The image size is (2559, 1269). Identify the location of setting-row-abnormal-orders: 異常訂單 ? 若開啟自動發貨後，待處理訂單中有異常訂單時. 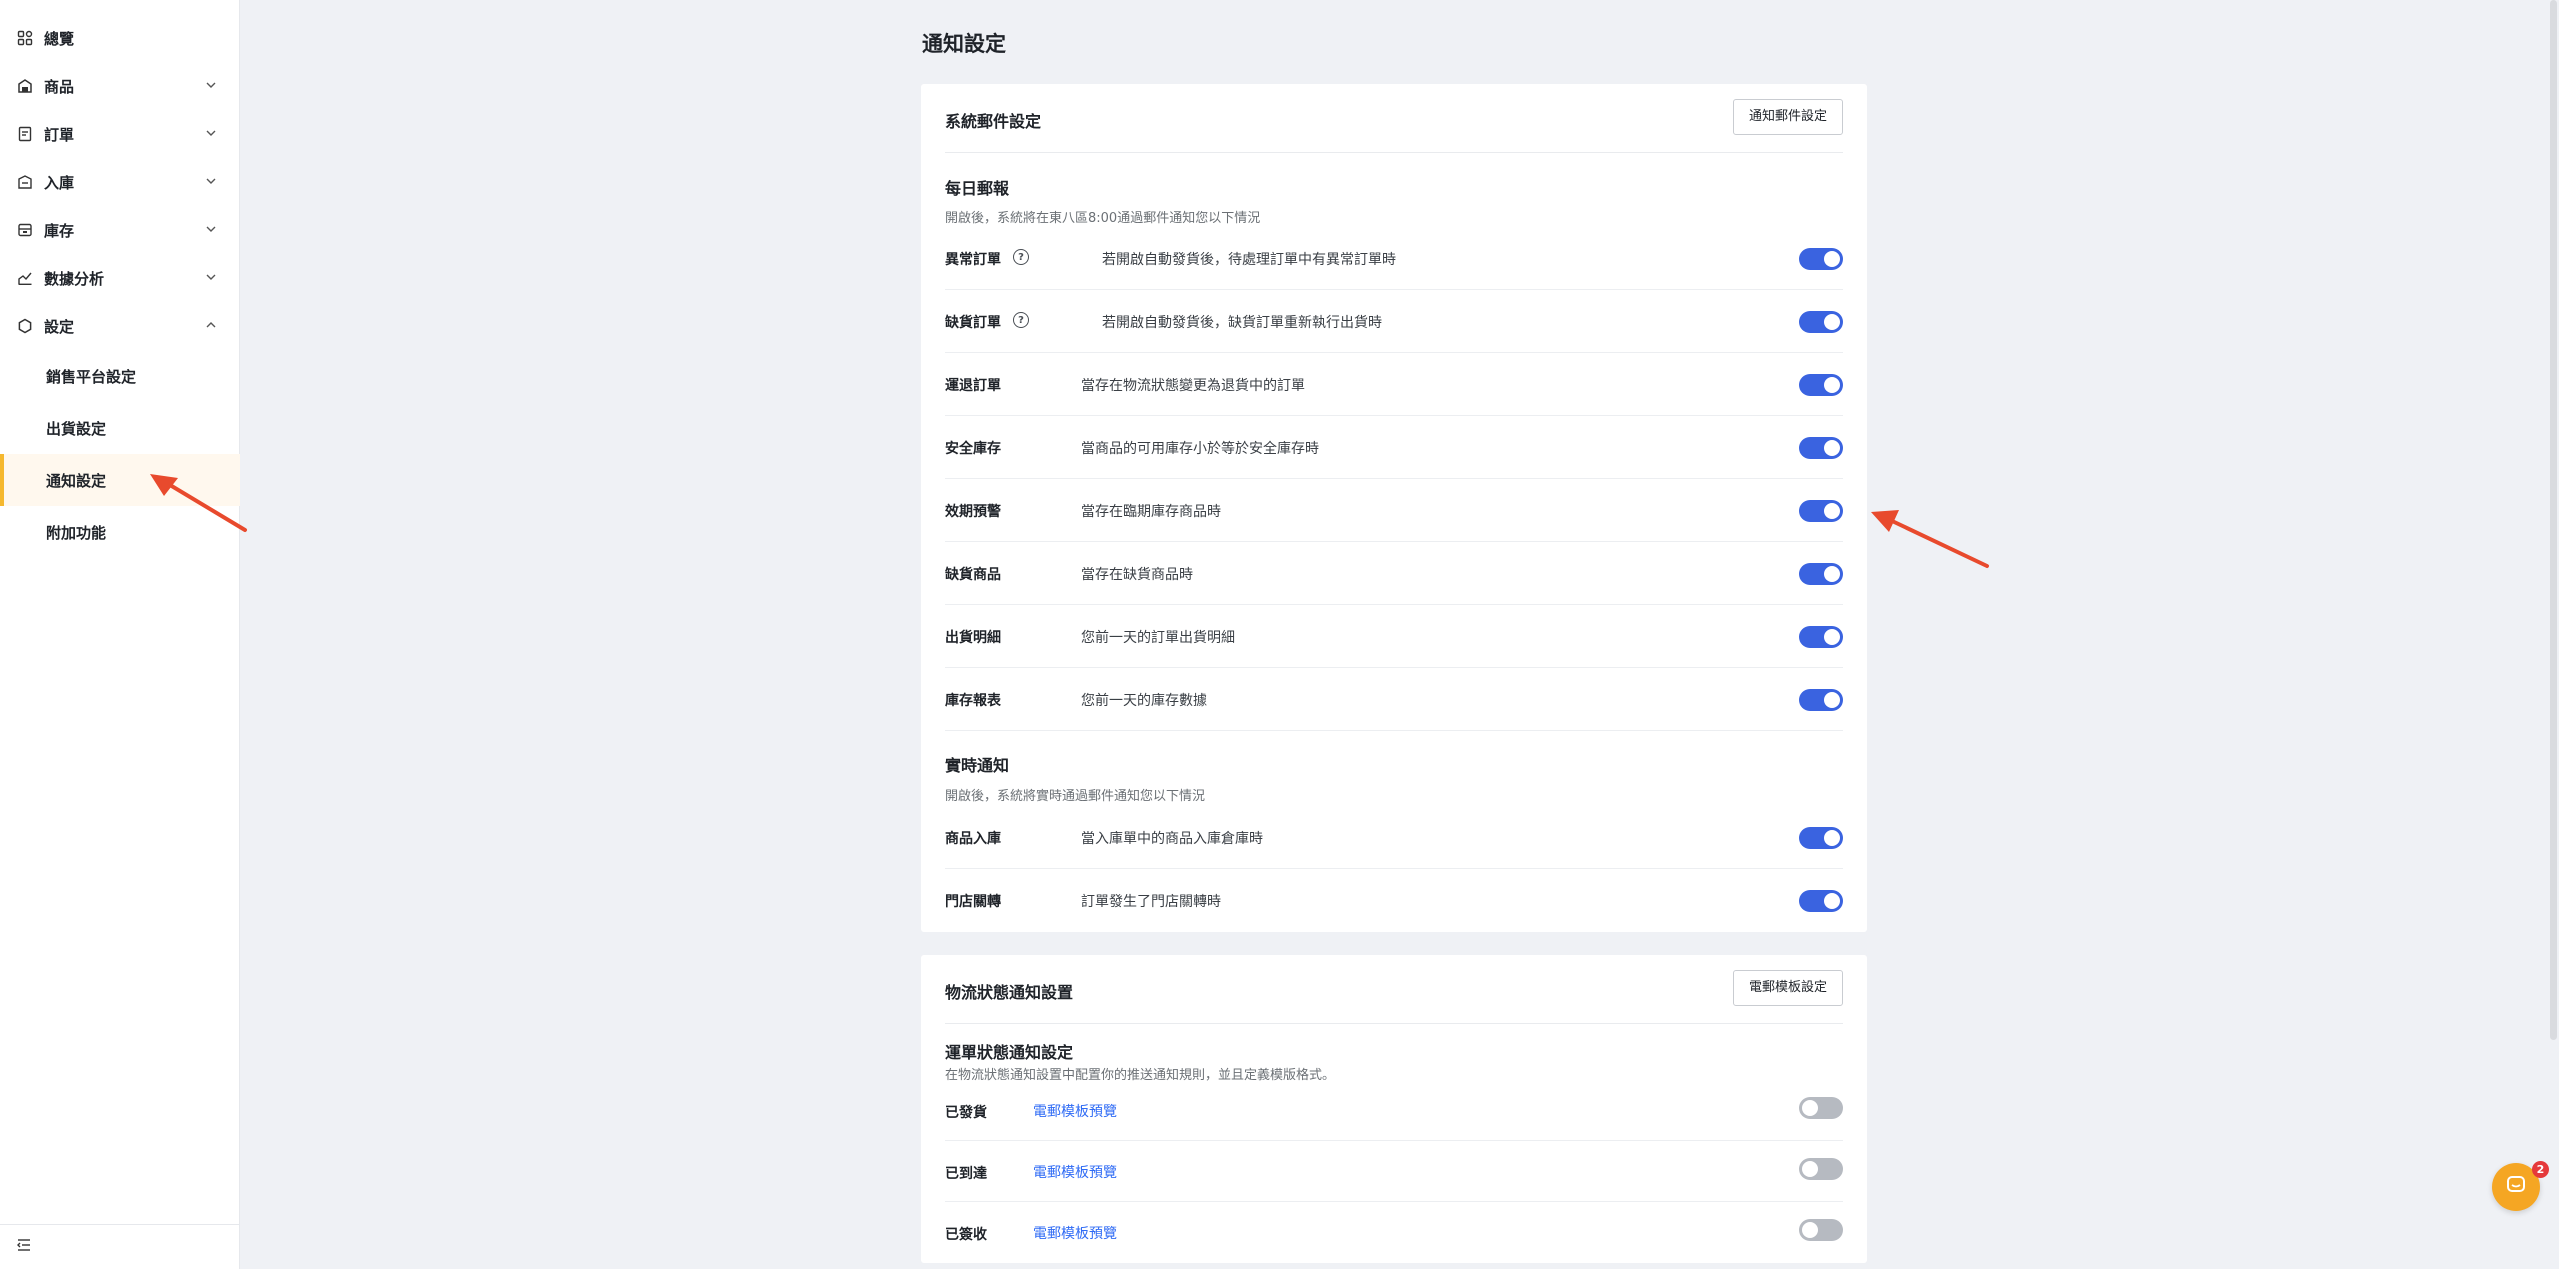
(1394, 258).